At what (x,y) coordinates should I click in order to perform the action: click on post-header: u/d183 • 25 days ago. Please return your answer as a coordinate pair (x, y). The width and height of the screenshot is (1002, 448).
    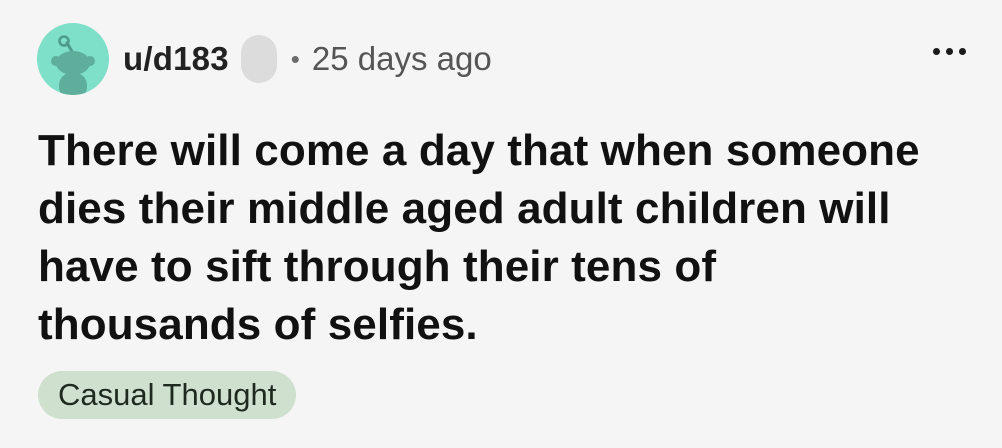
    Looking at the image, I should click on (264, 59).